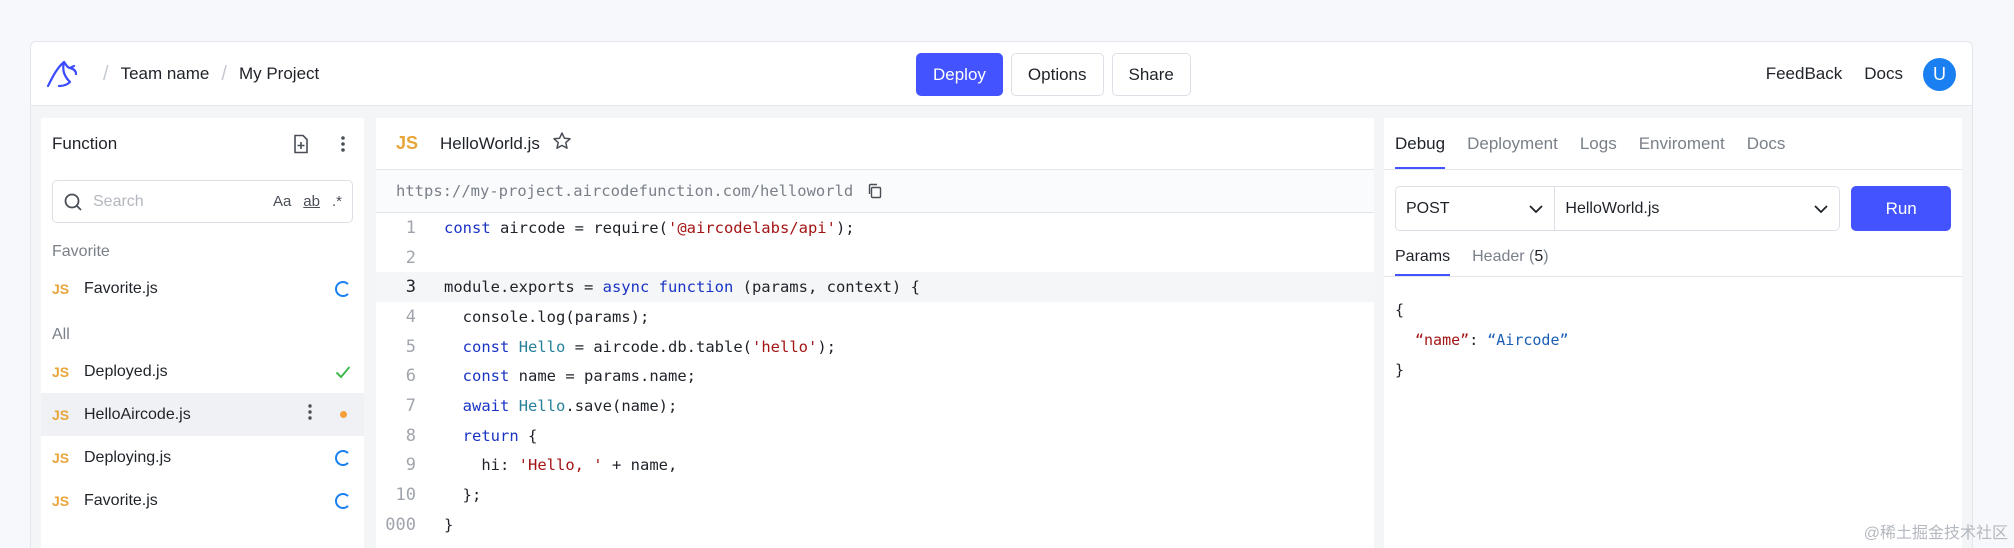  I want to click on line-number: 9, so click(410, 465).